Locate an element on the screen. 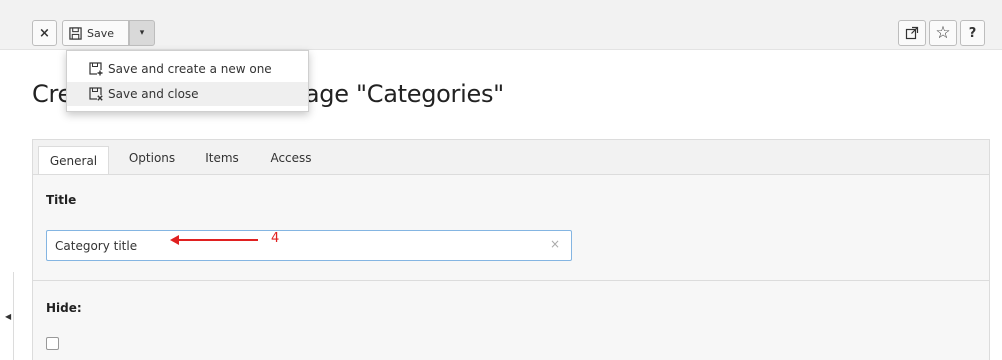 This screenshot has width=1002, height=360. tab-access: Access is located at coordinates (291, 157).